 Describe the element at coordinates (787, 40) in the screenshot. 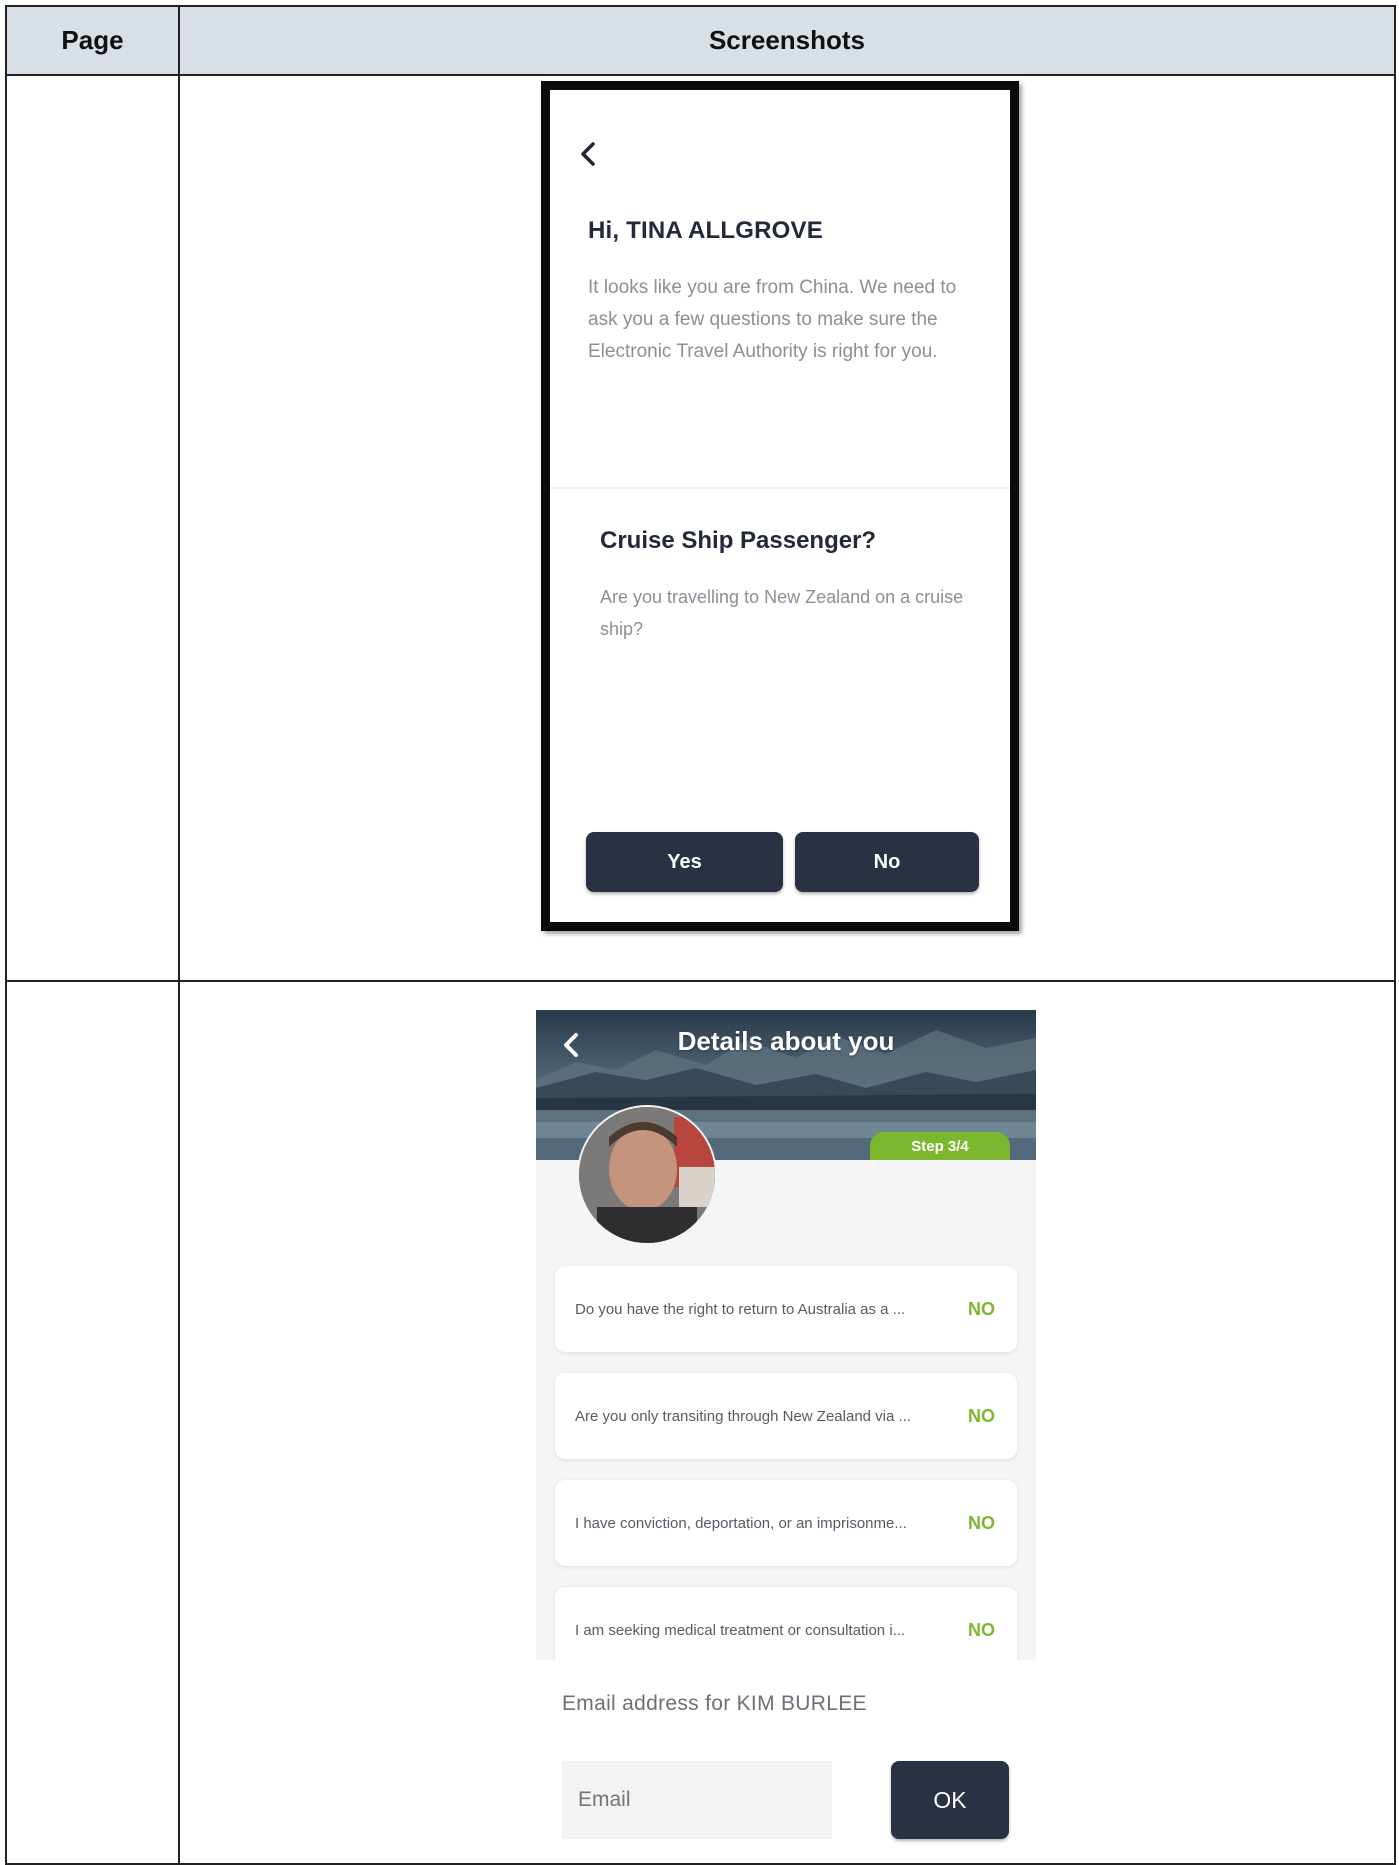

I see `header-screenshots: Screenshots` at that location.